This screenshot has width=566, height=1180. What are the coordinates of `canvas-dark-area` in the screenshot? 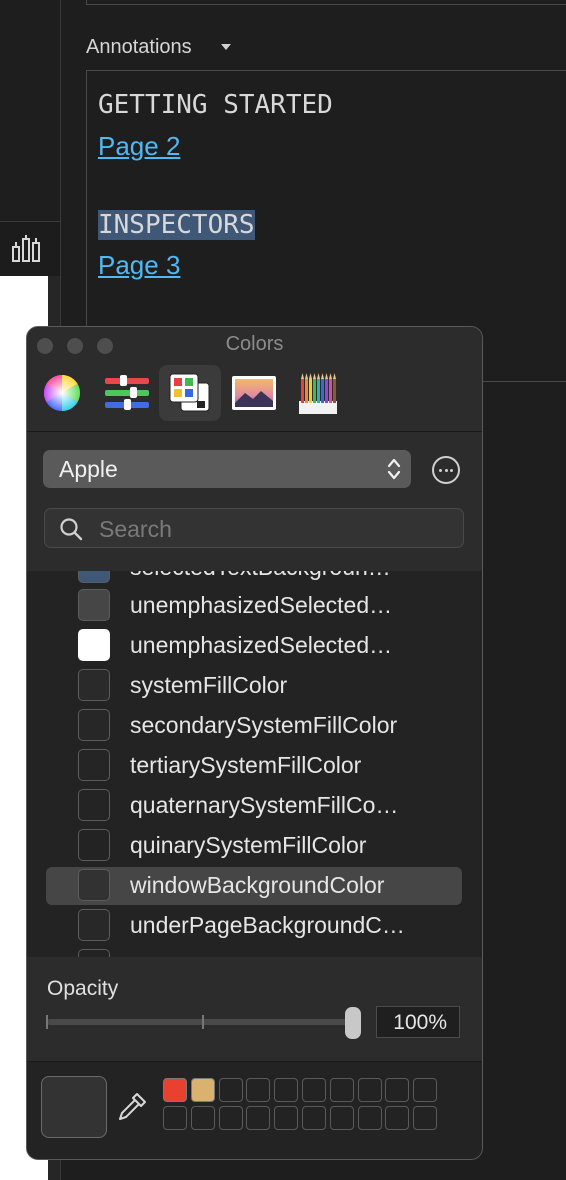 It's located at (24, 111).